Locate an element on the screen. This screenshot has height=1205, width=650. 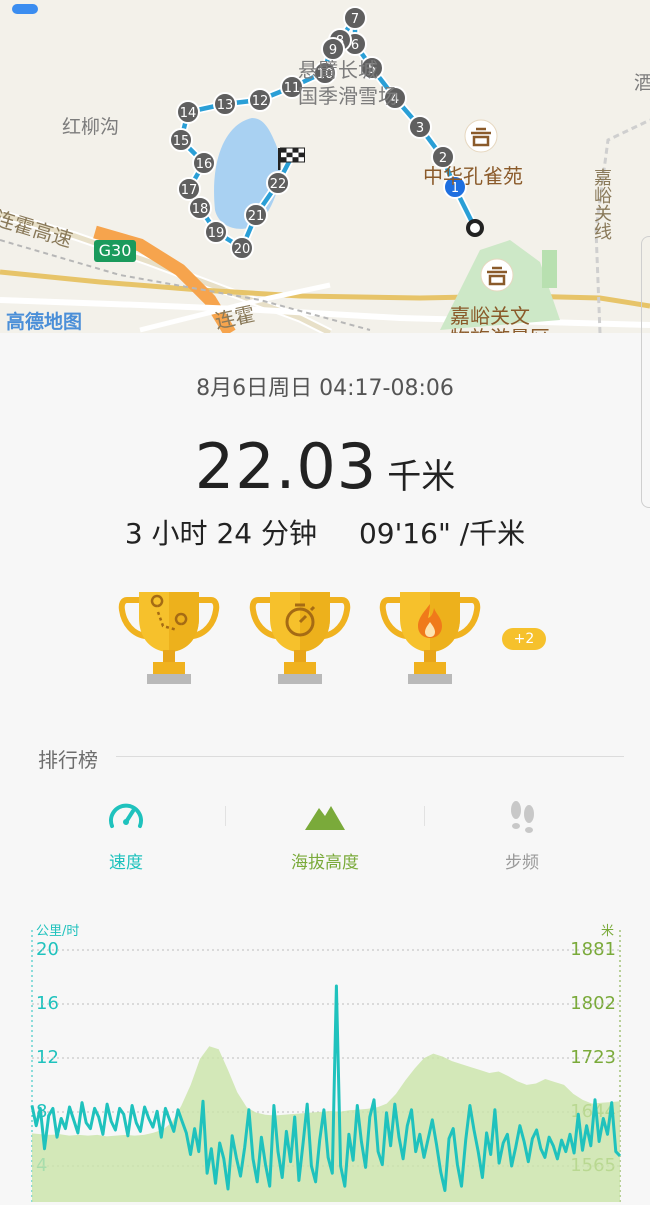
tab-cadence-label: 步频 is located at coordinates (522, 863).